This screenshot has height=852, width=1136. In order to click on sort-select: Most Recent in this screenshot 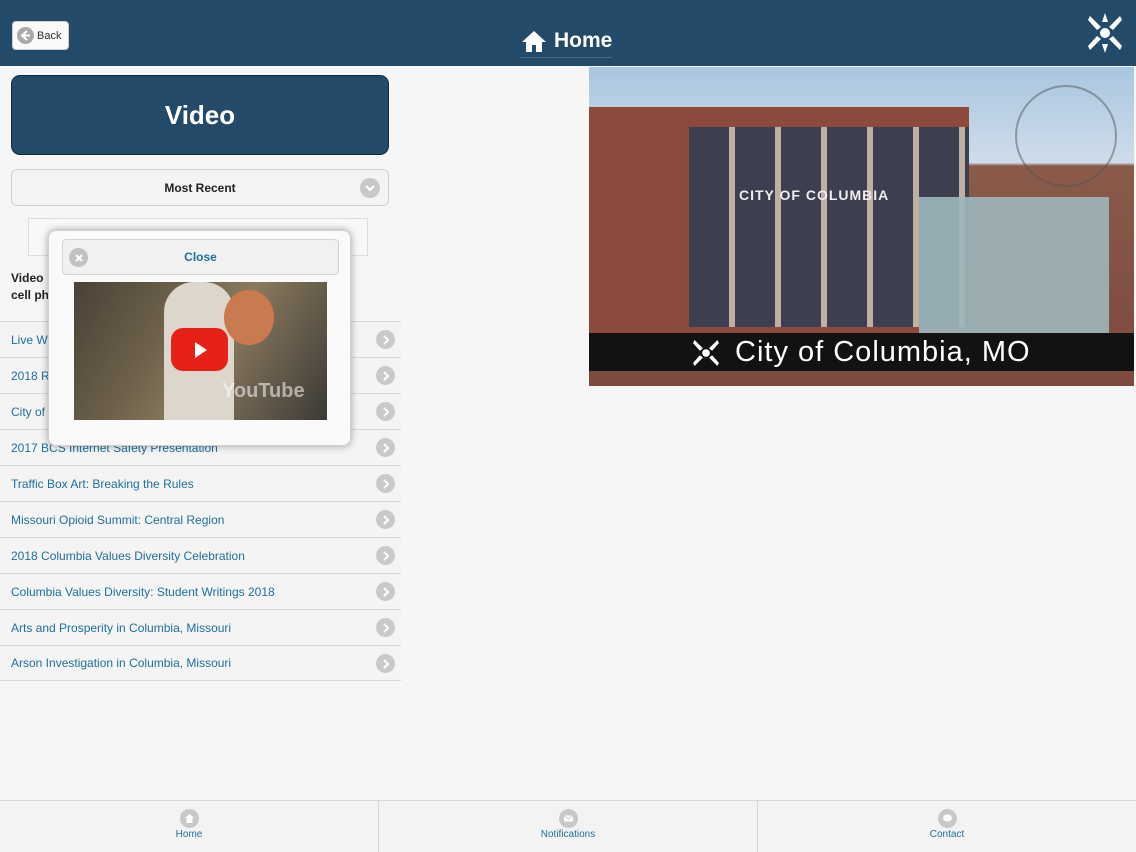, I will do `click(200, 187)`.